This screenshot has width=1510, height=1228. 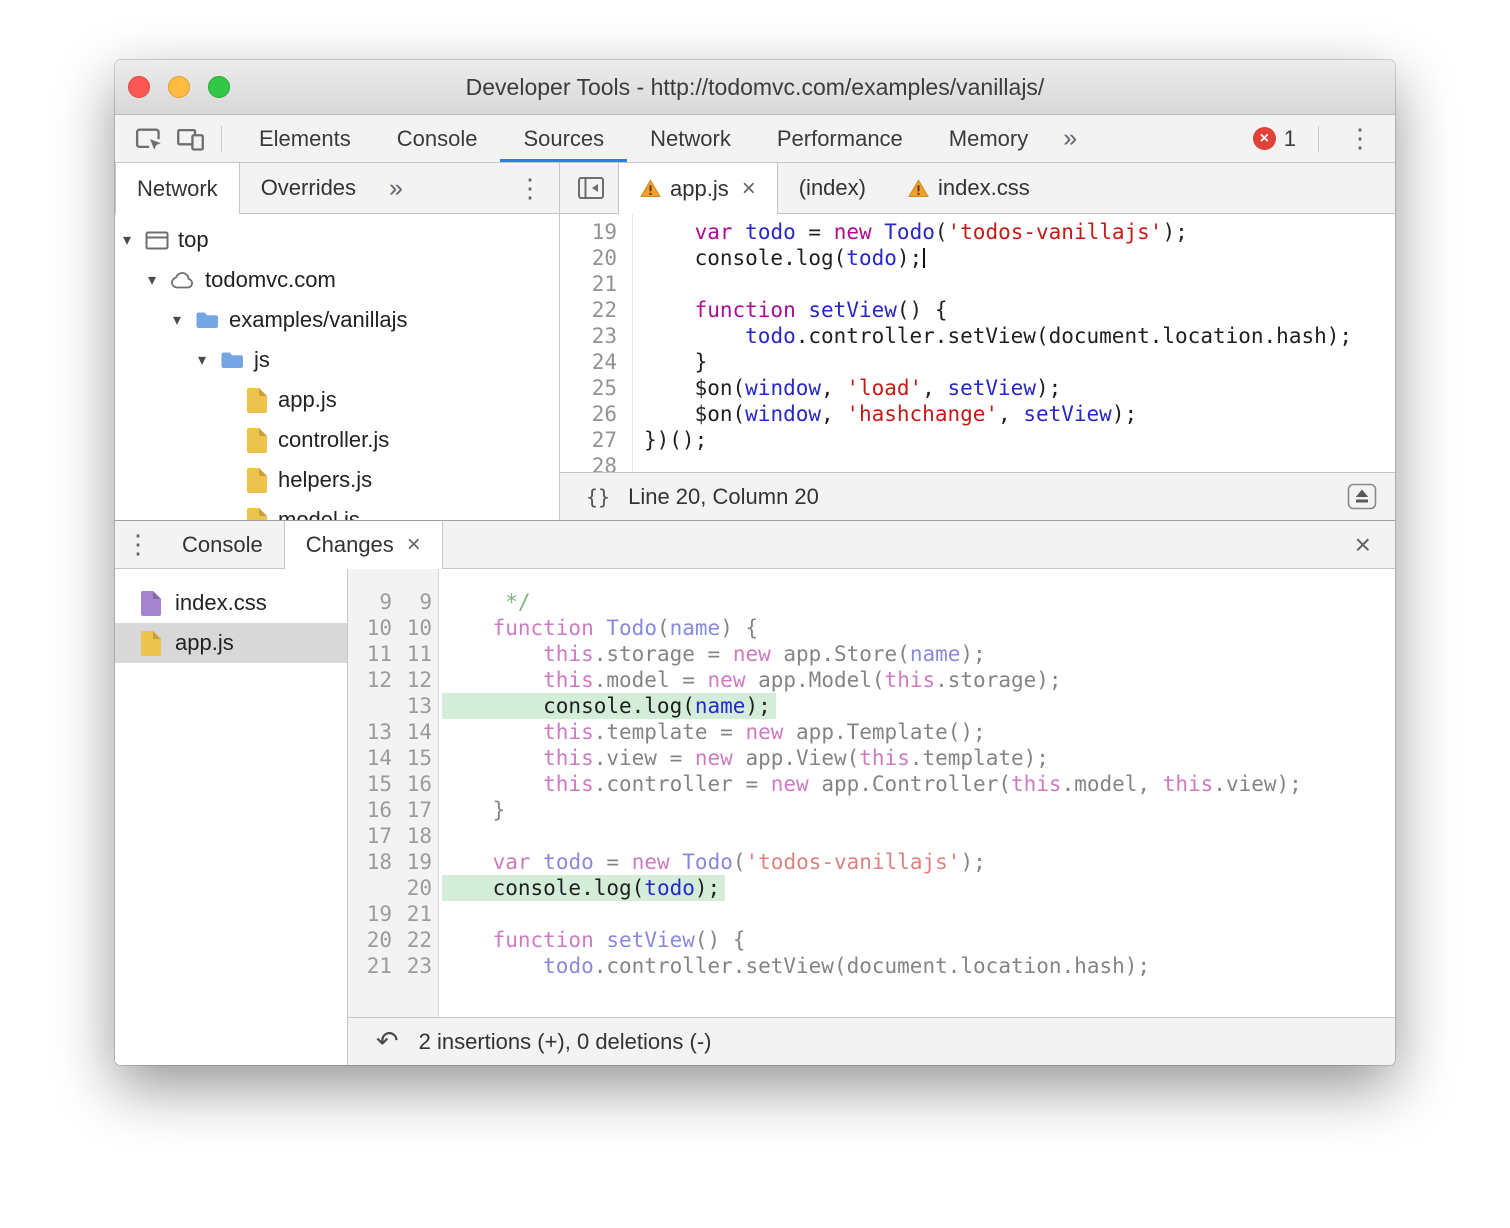 What do you see at coordinates (325, 479) in the screenshot?
I see `tree-item-label: helpers.js` at bounding box center [325, 479].